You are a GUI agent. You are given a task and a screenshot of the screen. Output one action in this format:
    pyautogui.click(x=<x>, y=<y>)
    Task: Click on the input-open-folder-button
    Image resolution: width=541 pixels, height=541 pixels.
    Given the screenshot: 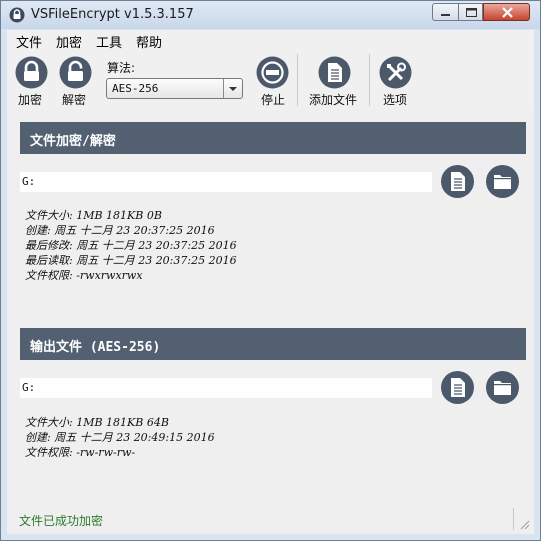 What is the action you would take?
    pyautogui.click(x=502, y=181)
    